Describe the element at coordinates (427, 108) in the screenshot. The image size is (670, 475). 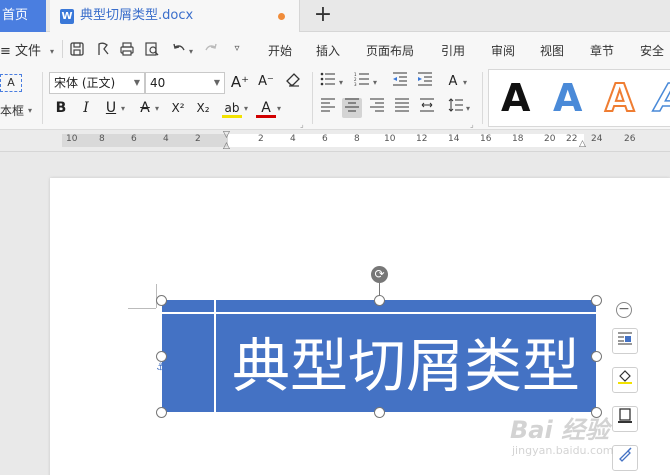
I see `distributed-align-icon` at that location.